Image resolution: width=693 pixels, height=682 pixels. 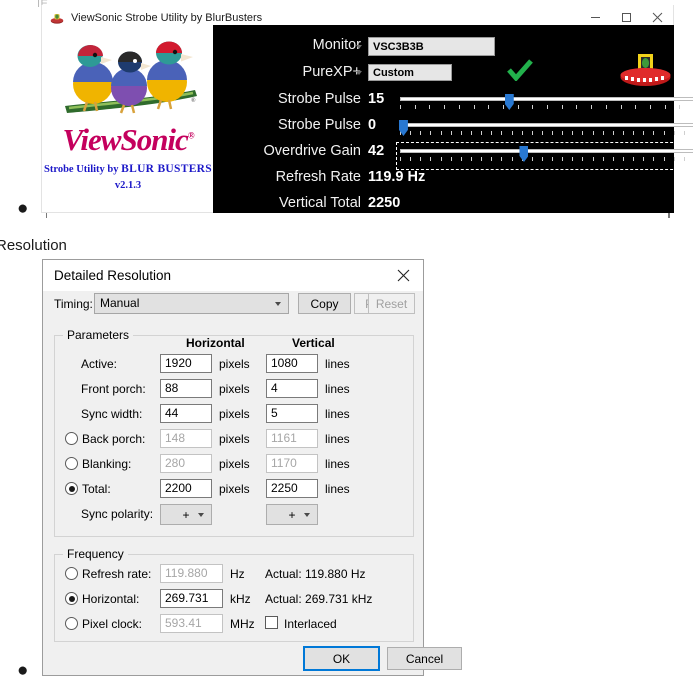 I want to click on label-interlaced: Interlaced, so click(x=310, y=624).